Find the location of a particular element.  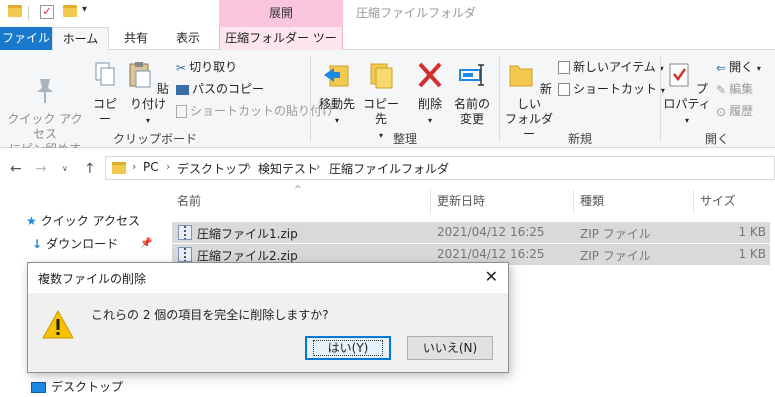

address-bar: › PC › デスクトップ › 検知テスト › 圧縮ファイルフォルダ is located at coordinates (440, 168).